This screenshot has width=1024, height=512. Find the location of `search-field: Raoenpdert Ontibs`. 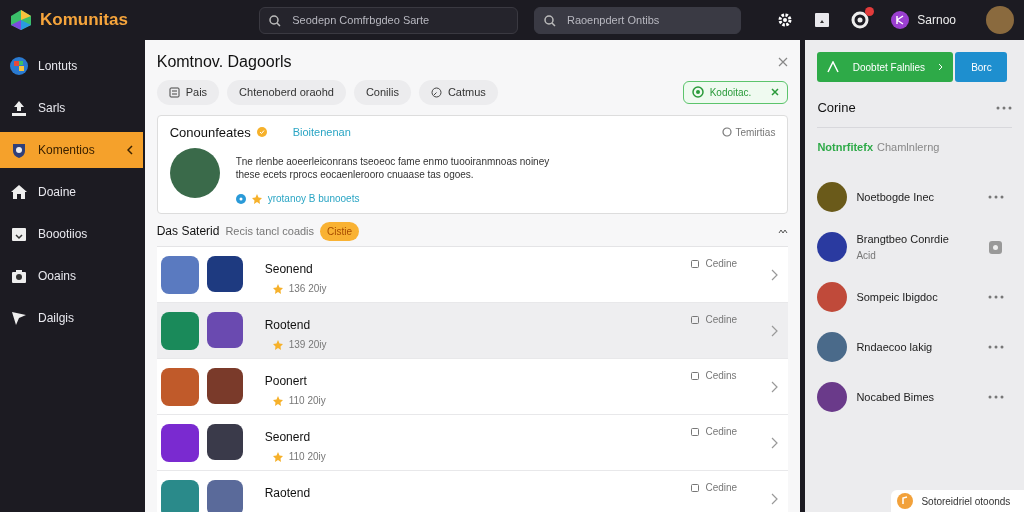

search-field: Raoenpdert Ontibs is located at coordinates (637, 20).